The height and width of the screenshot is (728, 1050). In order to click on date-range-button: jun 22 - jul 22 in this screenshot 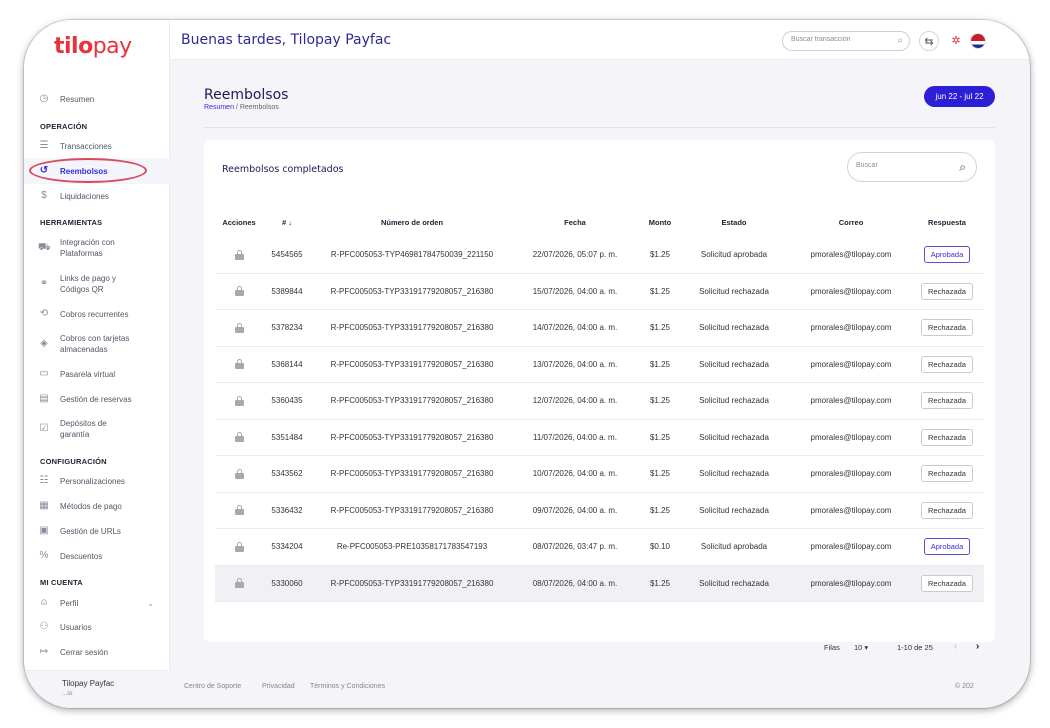, I will do `click(959, 96)`.